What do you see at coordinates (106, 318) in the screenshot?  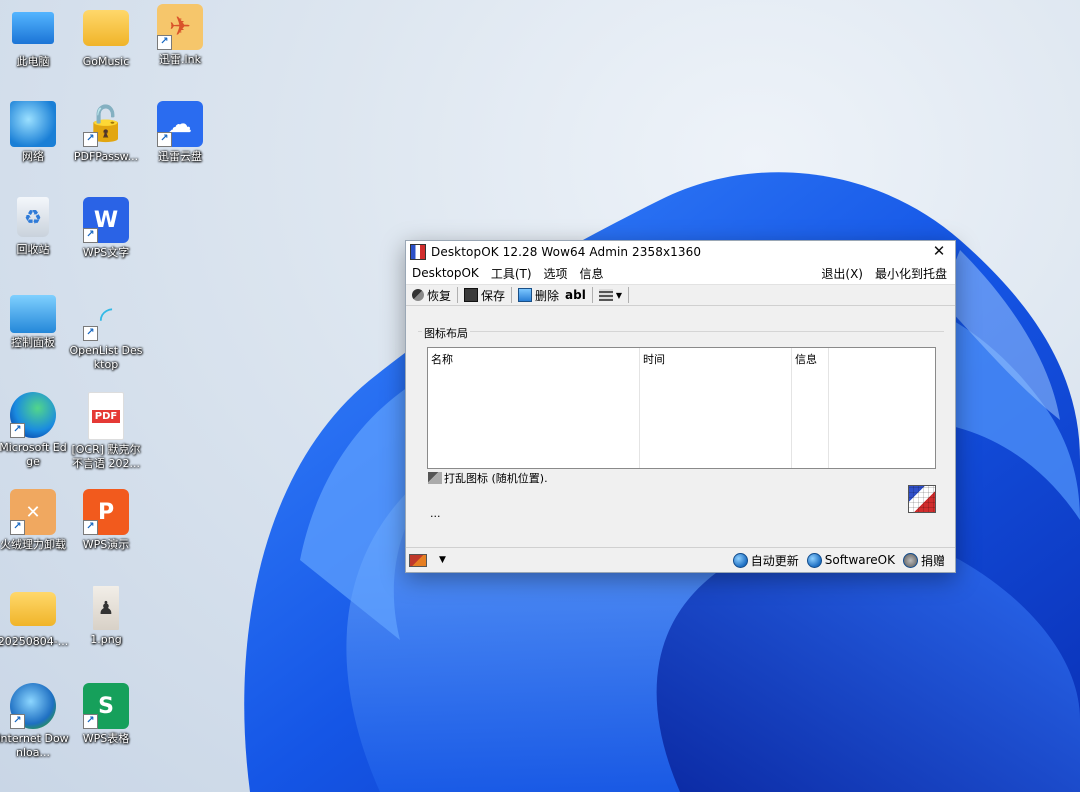 I see `openlist-icon: ◜ ↗` at bounding box center [106, 318].